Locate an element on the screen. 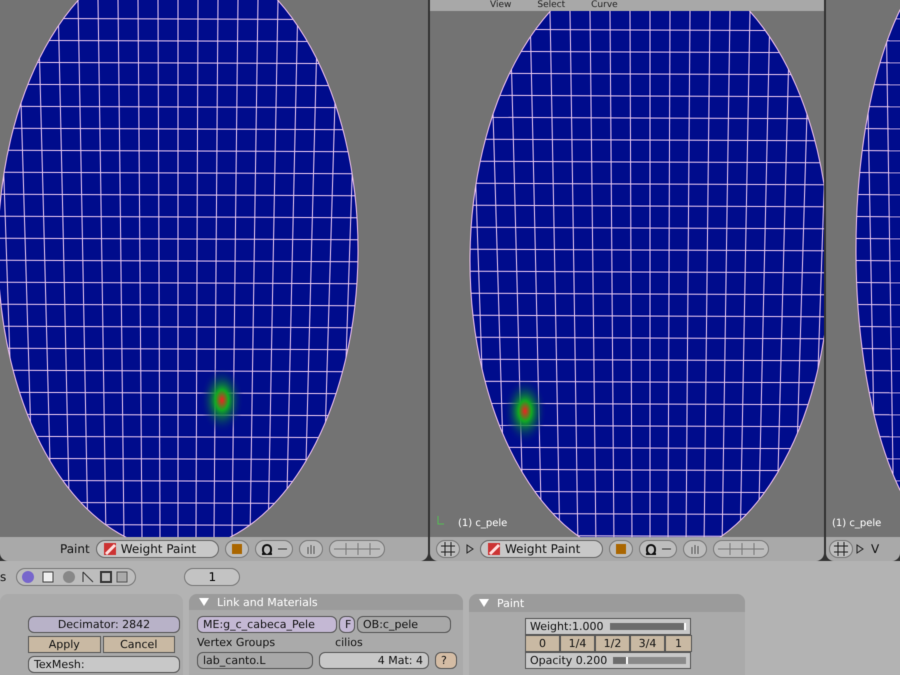  weight-preset-button: 3/4 is located at coordinates (647, 643).